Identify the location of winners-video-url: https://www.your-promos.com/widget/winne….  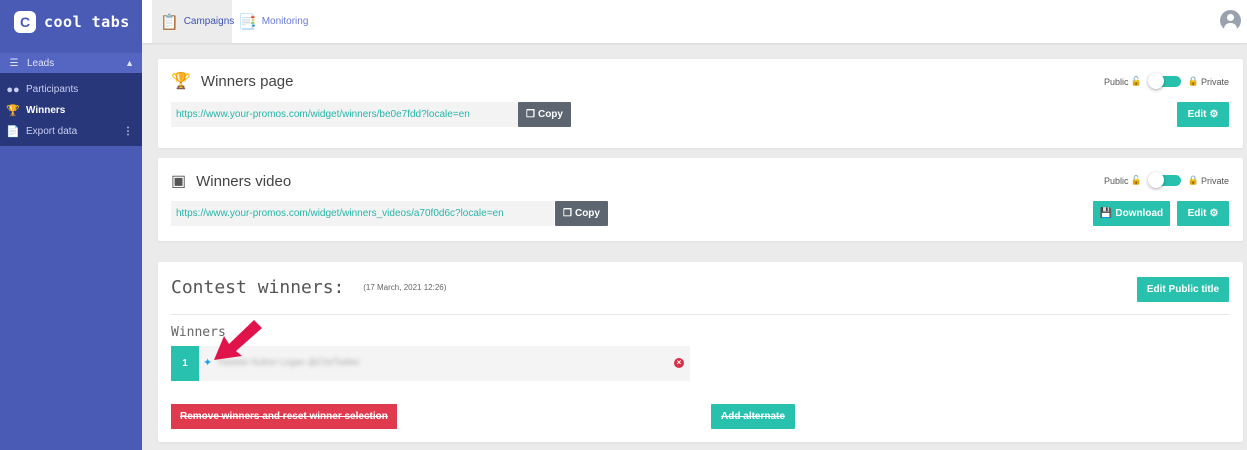
(362, 213).